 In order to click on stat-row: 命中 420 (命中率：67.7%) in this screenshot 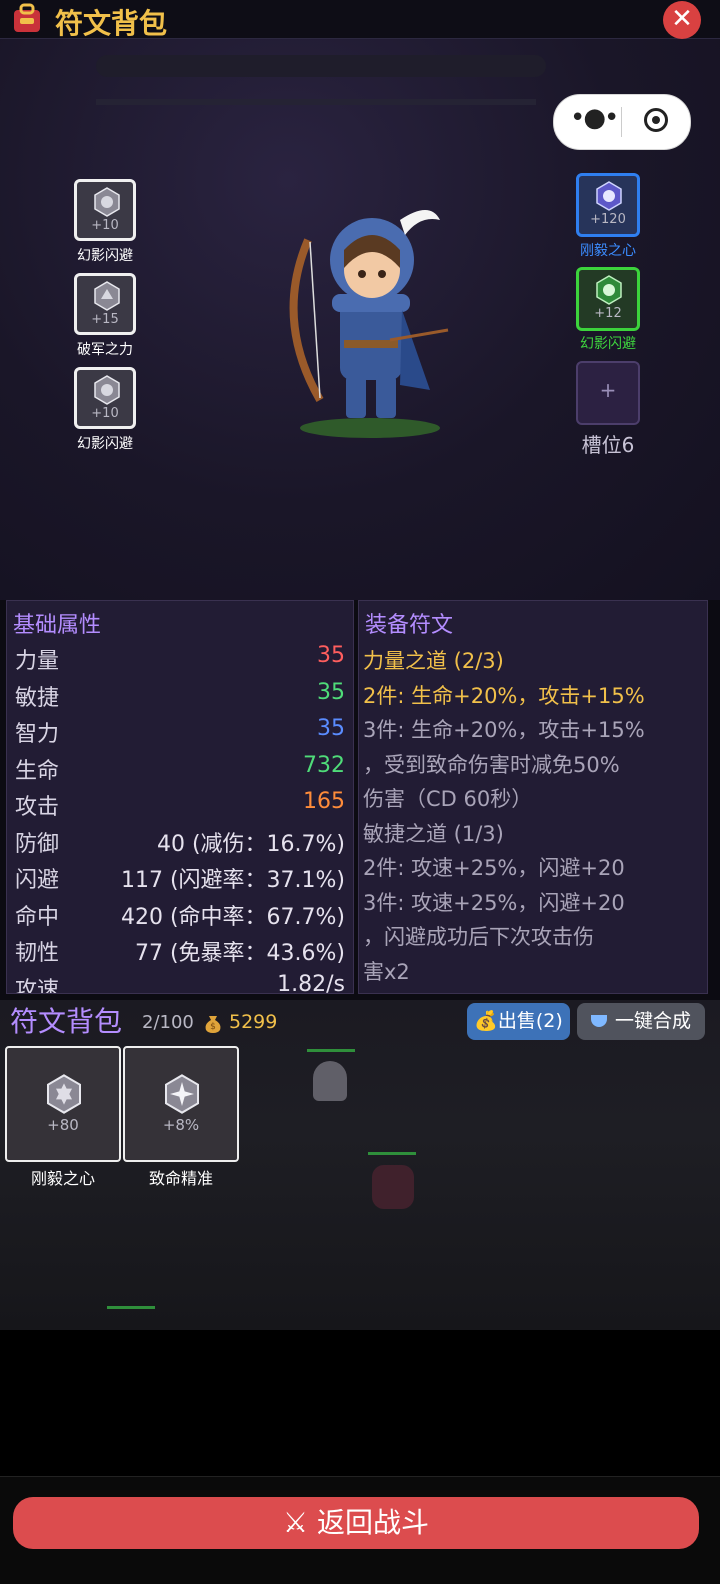, I will do `click(180, 917)`.